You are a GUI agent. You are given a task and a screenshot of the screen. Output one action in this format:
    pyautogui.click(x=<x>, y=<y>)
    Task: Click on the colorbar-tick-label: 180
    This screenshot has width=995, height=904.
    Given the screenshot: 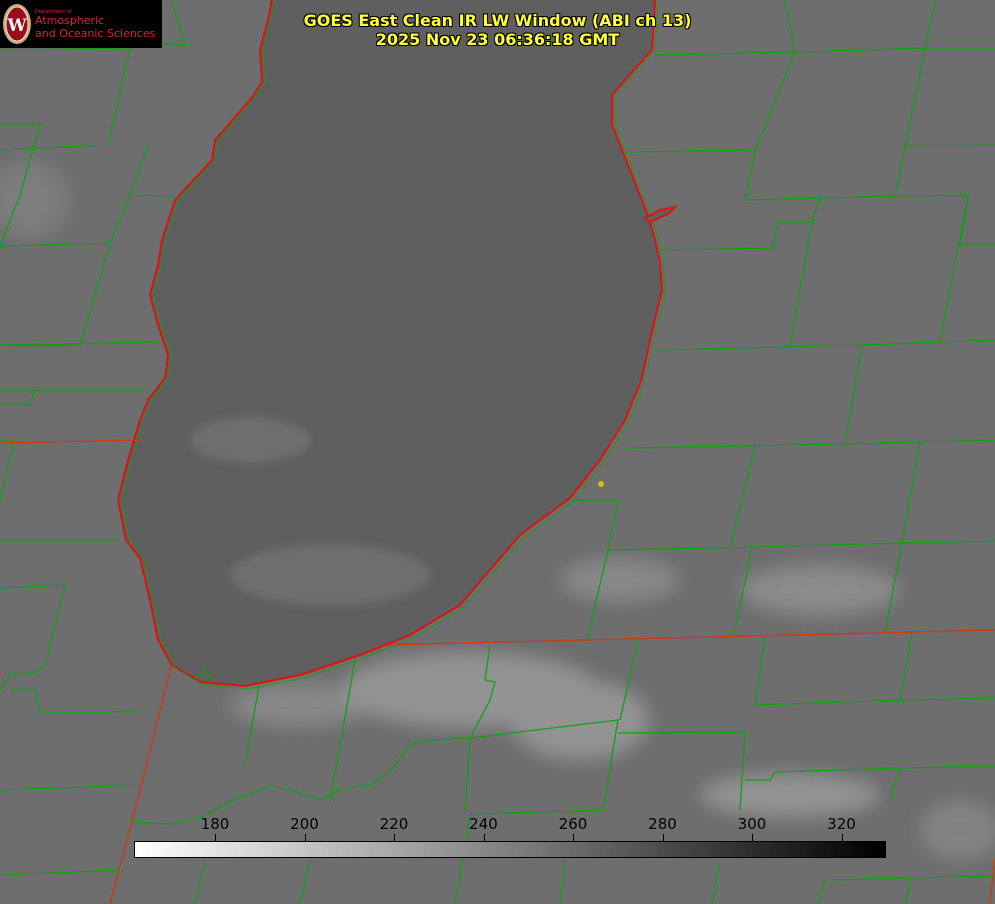 What is the action you would take?
    pyautogui.click(x=215, y=824)
    